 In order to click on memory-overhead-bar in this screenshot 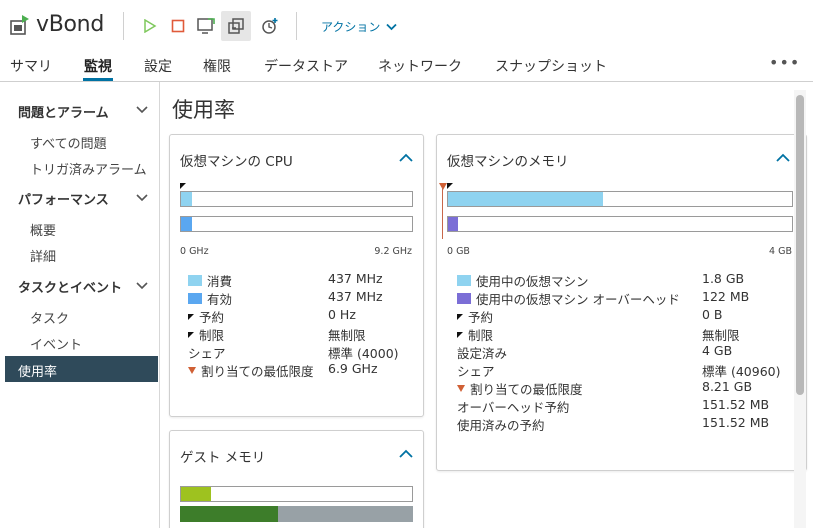, I will do `click(620, 224)`.